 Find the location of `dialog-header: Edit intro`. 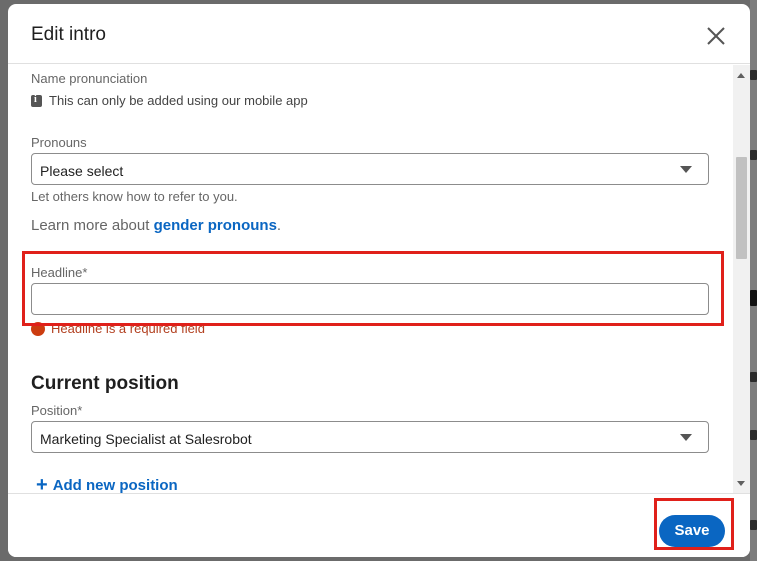

dialog-header: Edit intro is located at coordinates (379, 34).